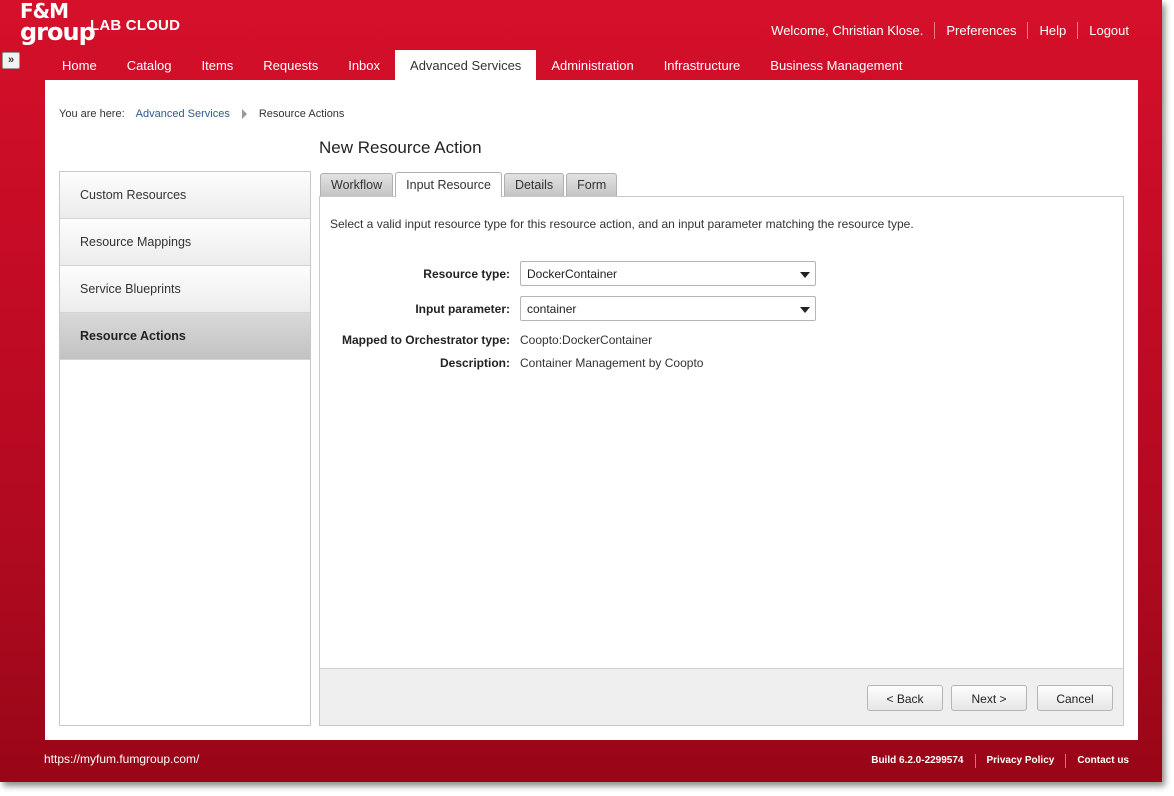 This screenshot has height=796, width=1174. What do you see at coordinates (185, 289) in the screenshot?
I see `sidebar-item-service-blueprints: Service Blueprints` at bounding box center [185, 289].